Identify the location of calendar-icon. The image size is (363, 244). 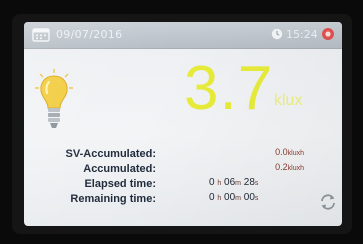
(41, 34).